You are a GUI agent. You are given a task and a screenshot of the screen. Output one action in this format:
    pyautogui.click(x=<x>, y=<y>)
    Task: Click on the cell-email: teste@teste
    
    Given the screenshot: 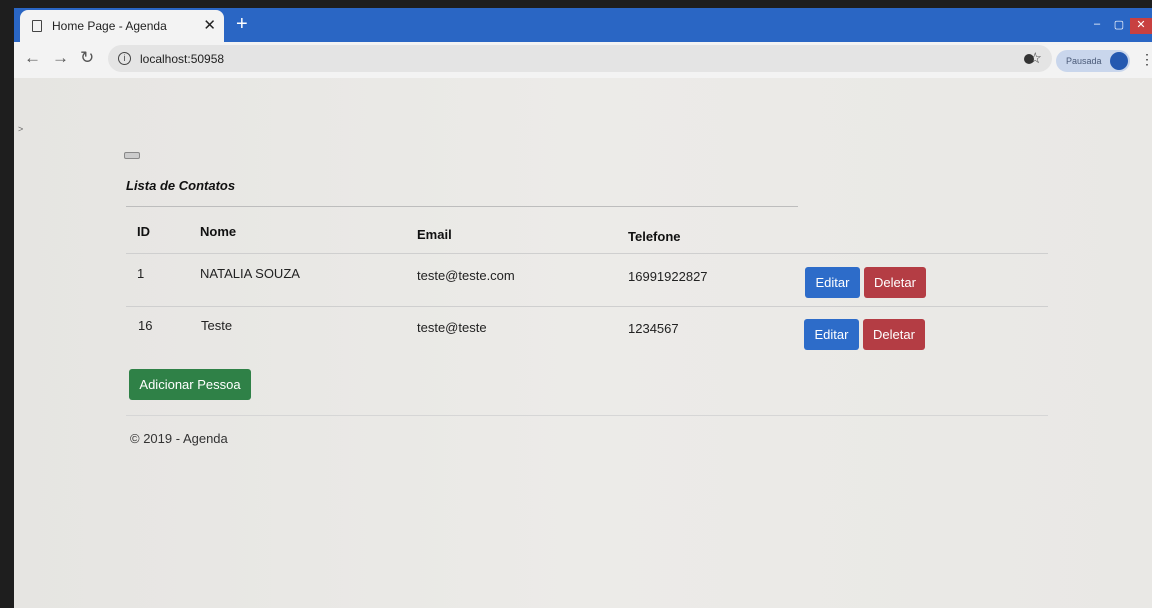 What is the action you would take?
    pyautogui.click(x=452, y=327)
    